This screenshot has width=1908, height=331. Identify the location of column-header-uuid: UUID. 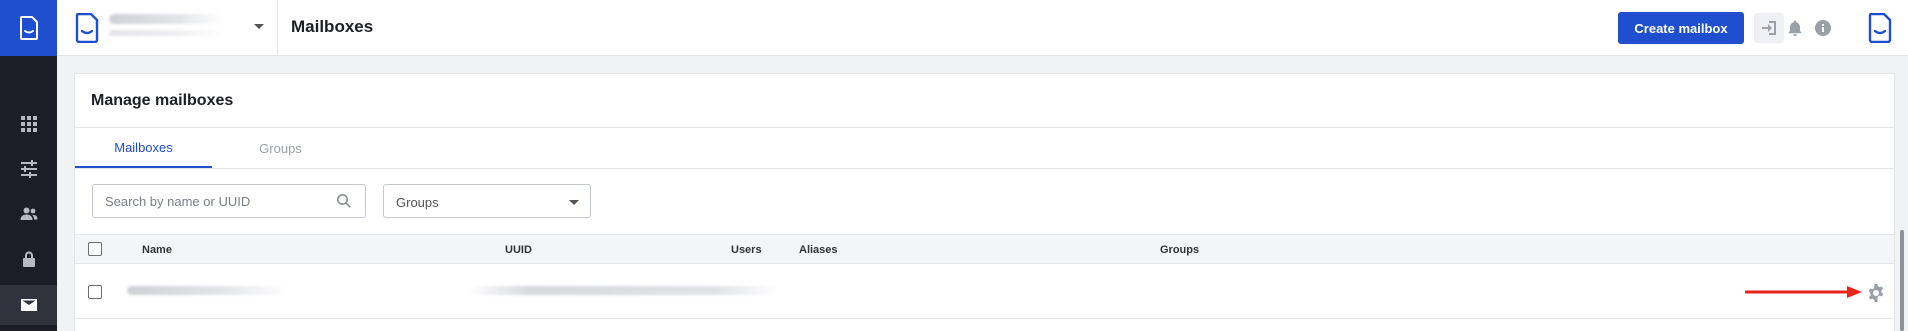
(518, 250).